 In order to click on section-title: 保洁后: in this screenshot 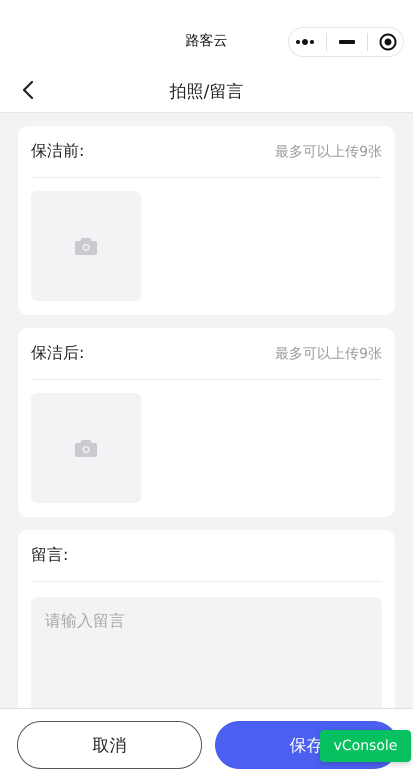, I will do `click(57, 353)`.